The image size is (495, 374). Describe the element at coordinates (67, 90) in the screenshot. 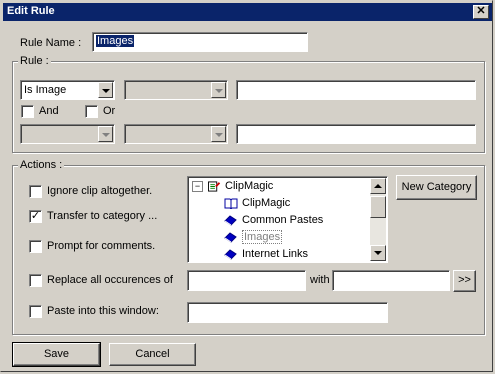

I see `condition-1-select: Is Image` at that location.